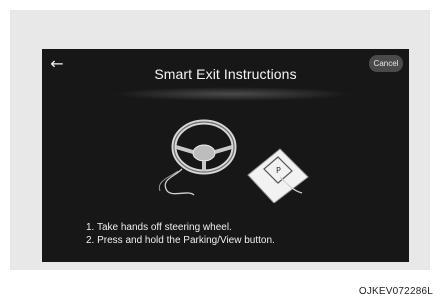  Describe the element at coordinates (395, 291) in the screenshot. I see `image-code: OJKEV072286L` at that location.